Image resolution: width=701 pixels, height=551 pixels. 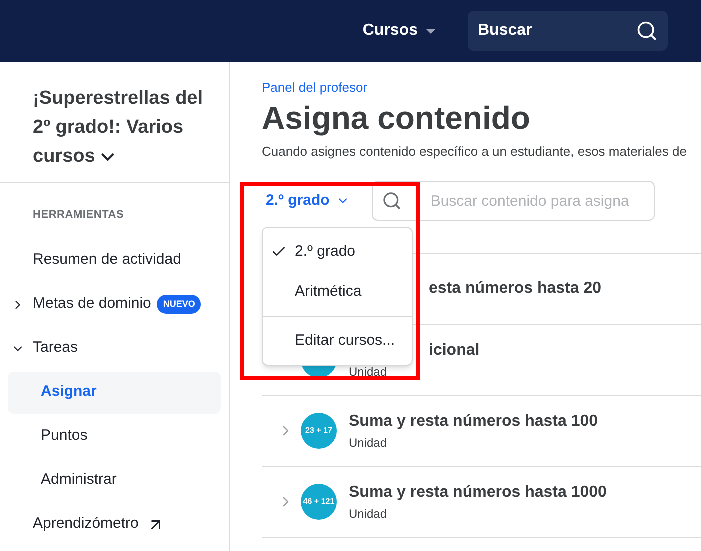 I want to click on unit-icon: 46 + 121, so click(x=319, y=502).